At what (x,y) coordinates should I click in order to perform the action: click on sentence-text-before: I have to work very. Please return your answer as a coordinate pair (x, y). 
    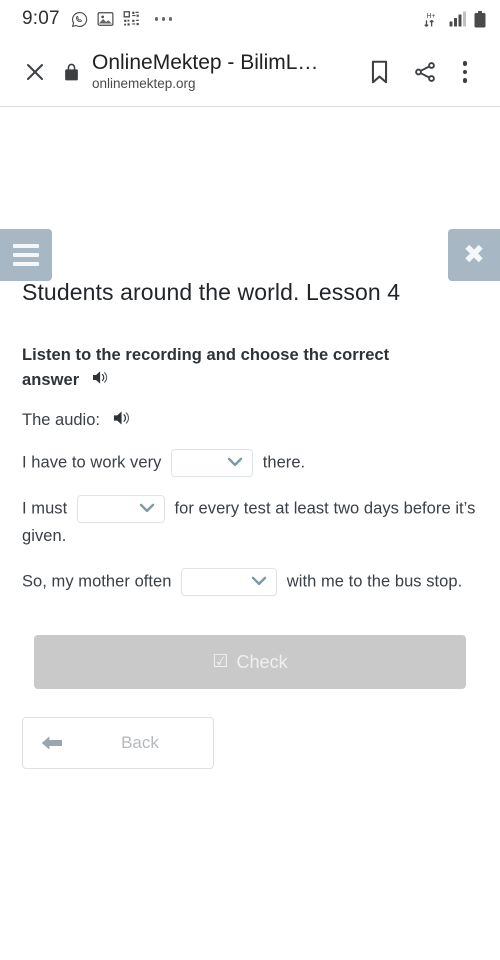
    Looking at the image, I should click on (92, 462).